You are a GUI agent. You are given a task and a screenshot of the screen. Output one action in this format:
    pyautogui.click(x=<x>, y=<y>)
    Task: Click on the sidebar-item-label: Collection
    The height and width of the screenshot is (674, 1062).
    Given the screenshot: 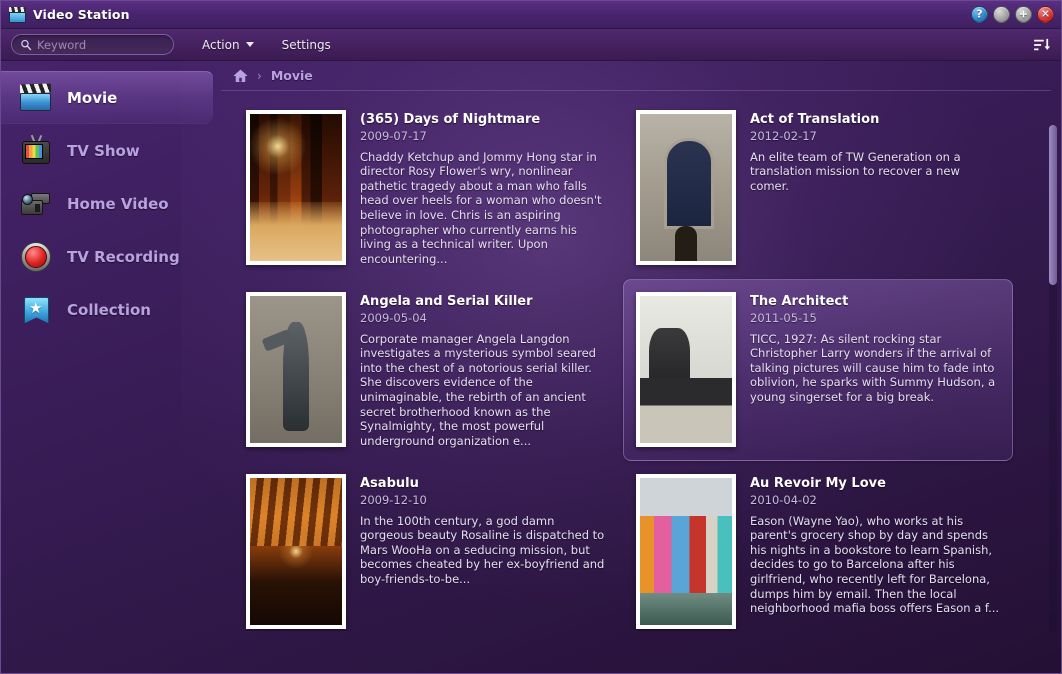 What is the action you would take?
    pyautogui.click(x=109, y=309)
    